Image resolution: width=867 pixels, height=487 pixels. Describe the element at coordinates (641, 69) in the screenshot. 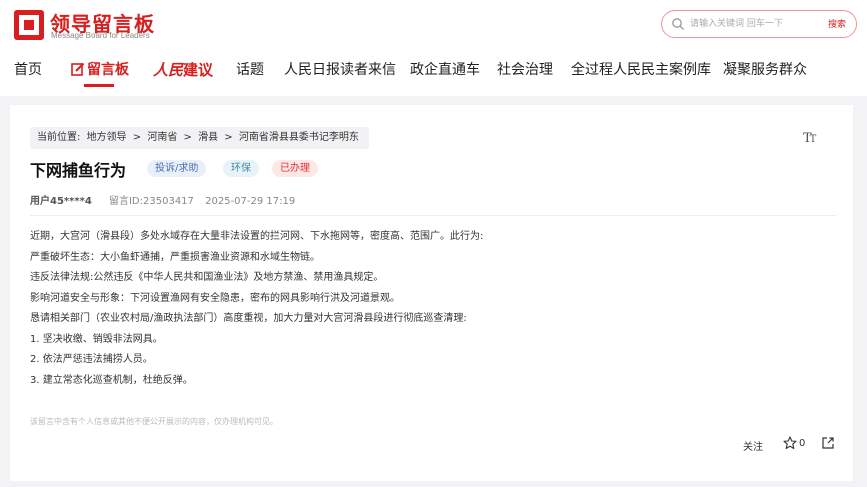

I see `nav-item-democracy-cases: 全过程人民民主案例库` at that location.